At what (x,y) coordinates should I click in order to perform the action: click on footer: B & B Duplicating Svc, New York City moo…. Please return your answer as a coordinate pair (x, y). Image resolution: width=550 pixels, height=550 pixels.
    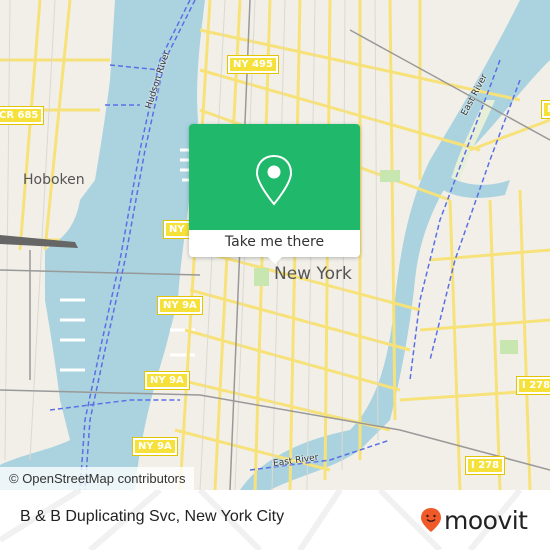
    Looking at the image, I should click on (275, 520).